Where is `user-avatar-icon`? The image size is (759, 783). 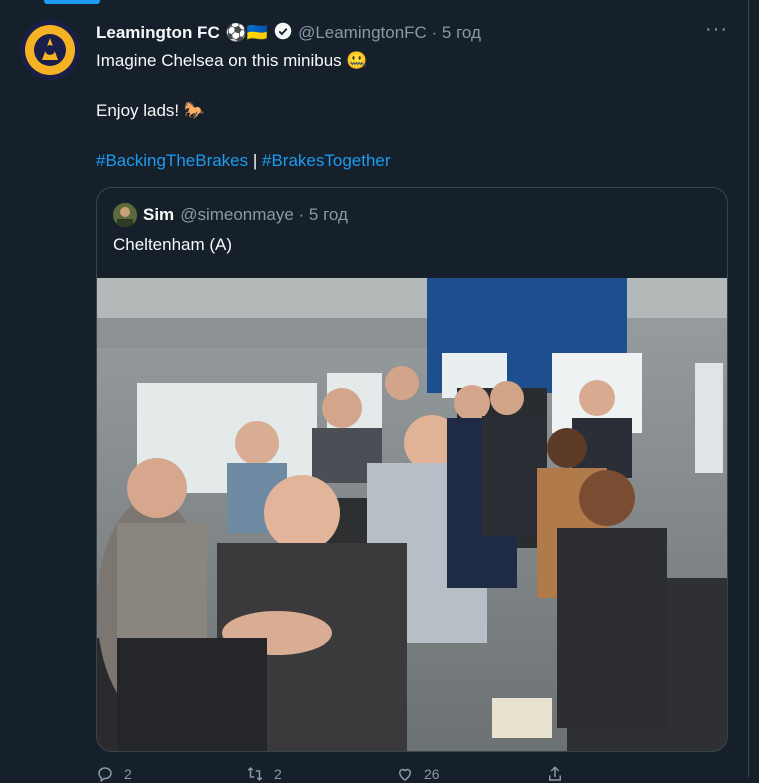
user-avatar-icon is located at coordinates (125, 215).